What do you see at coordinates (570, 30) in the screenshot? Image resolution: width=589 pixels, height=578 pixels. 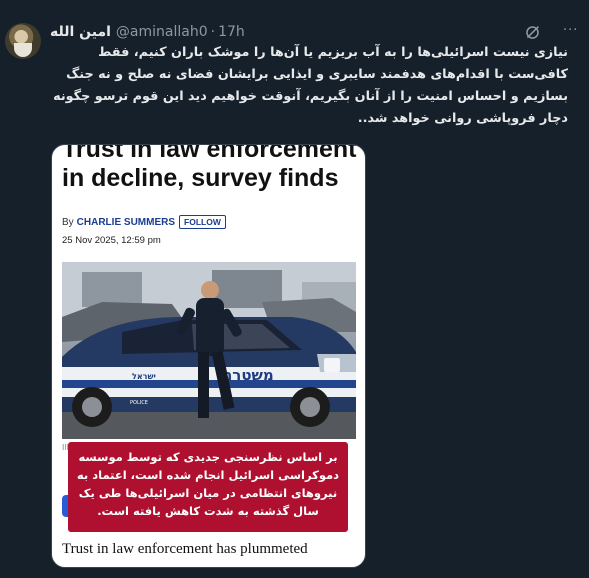 I see `more-icon: ···` at bounding box center [570, 30].